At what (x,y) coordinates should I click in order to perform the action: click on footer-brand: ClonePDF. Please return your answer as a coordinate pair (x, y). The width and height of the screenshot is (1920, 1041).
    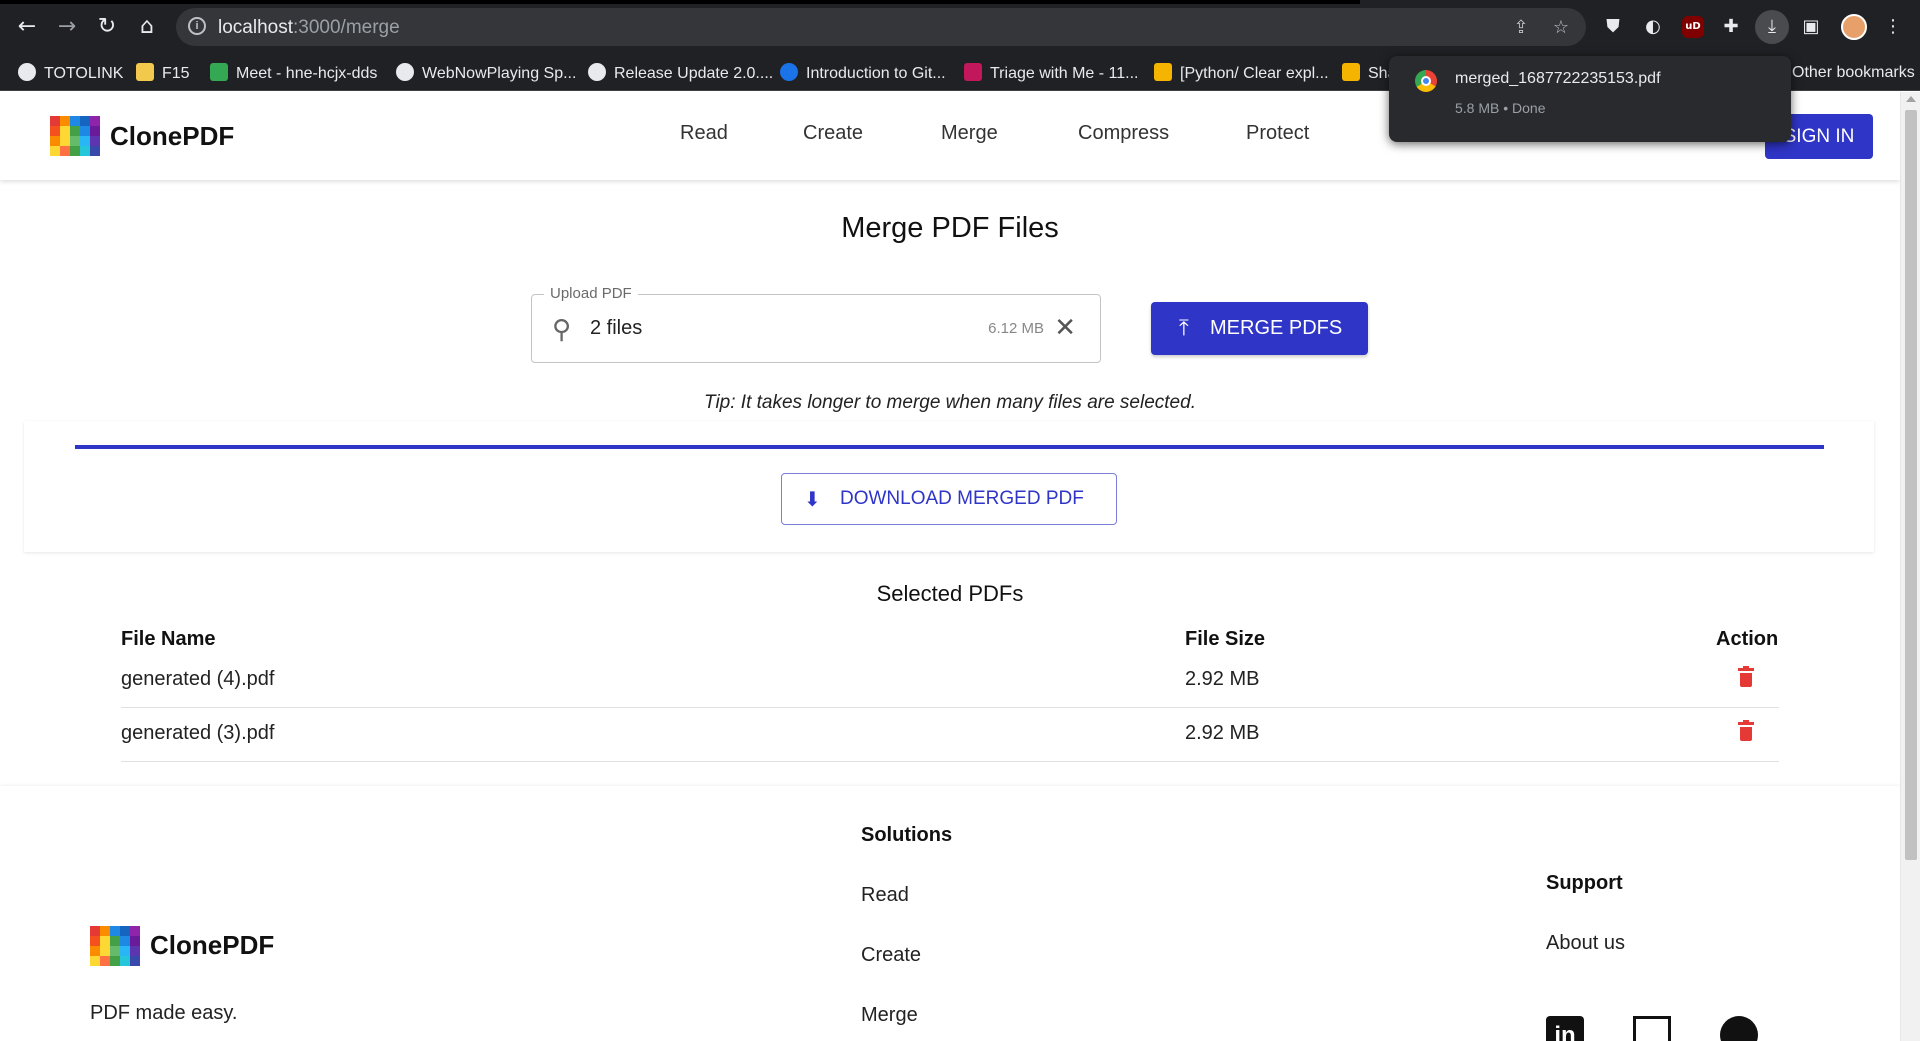
    Looking at the image, I should click on (212, 945).